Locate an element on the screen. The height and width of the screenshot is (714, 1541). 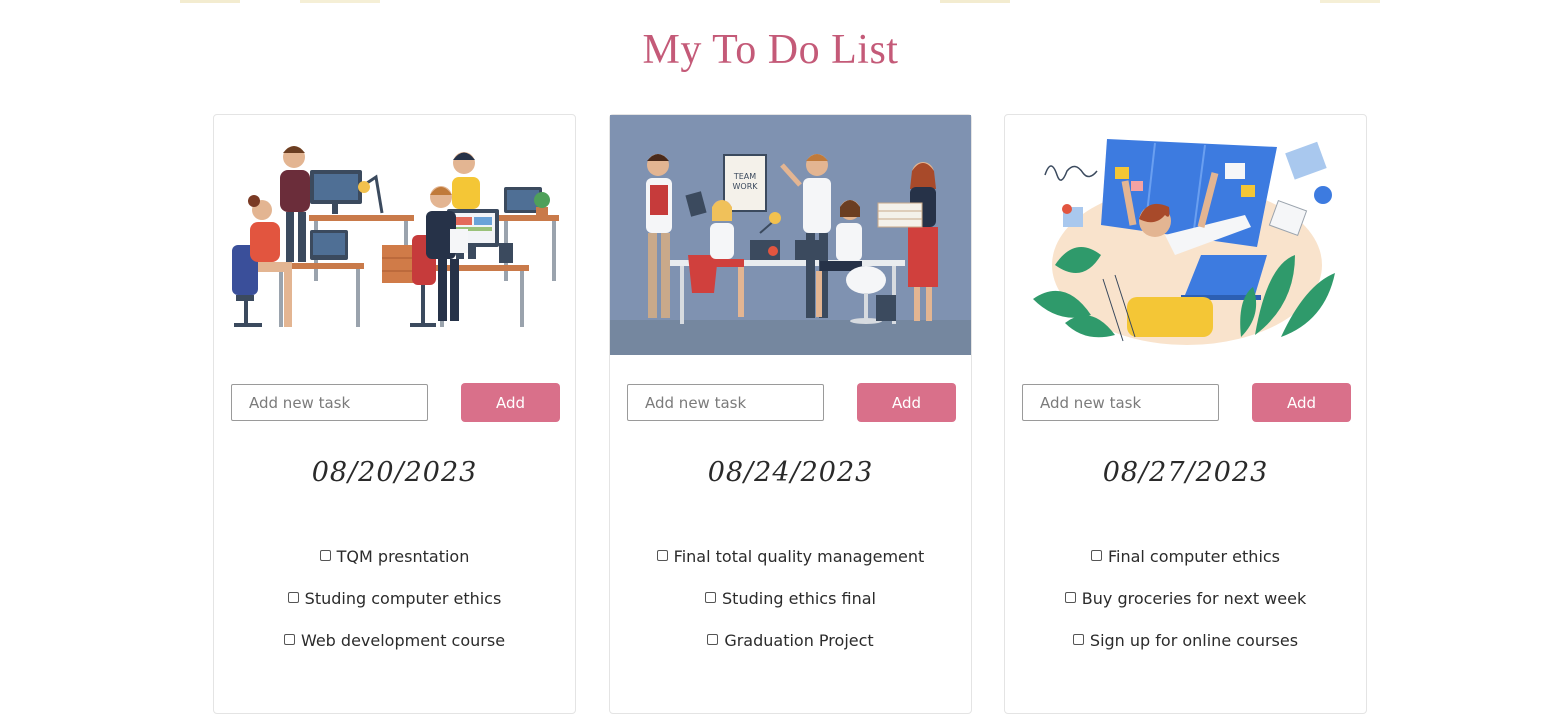
task-label: Studing computer ethics is located at coordinates (403, 598).